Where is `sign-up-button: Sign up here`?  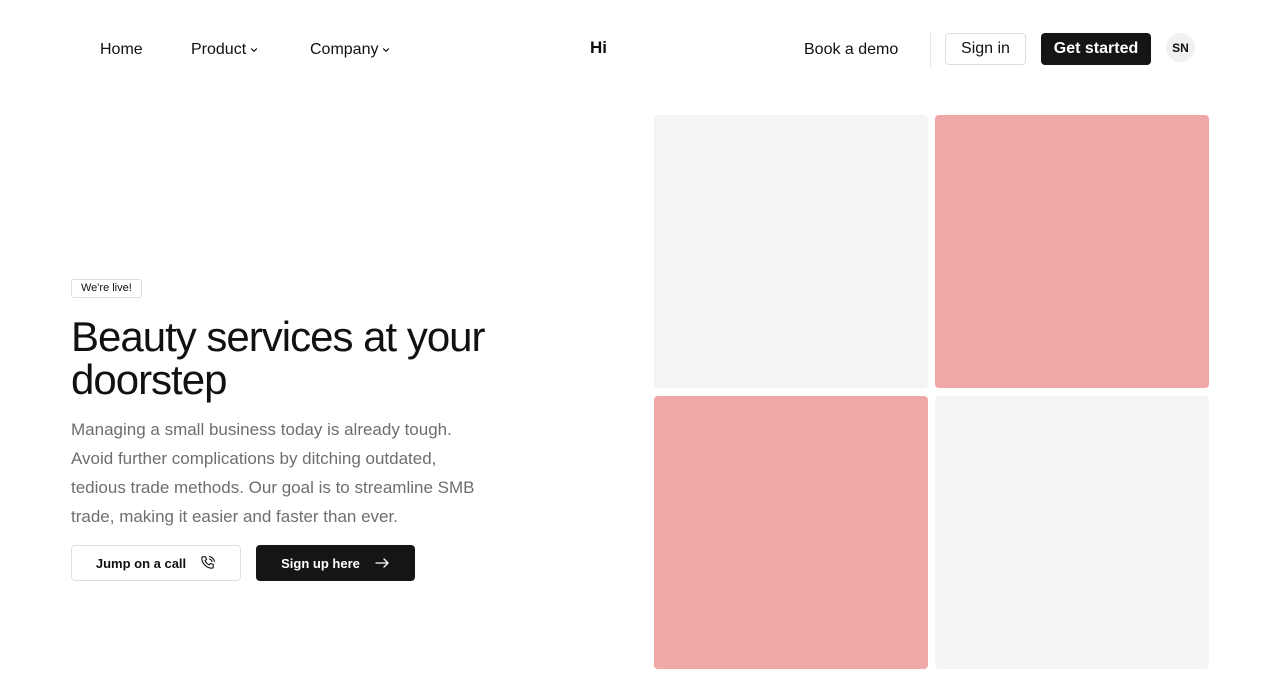
sign-up-button: Sign up here is located at coordinates (335, 563).